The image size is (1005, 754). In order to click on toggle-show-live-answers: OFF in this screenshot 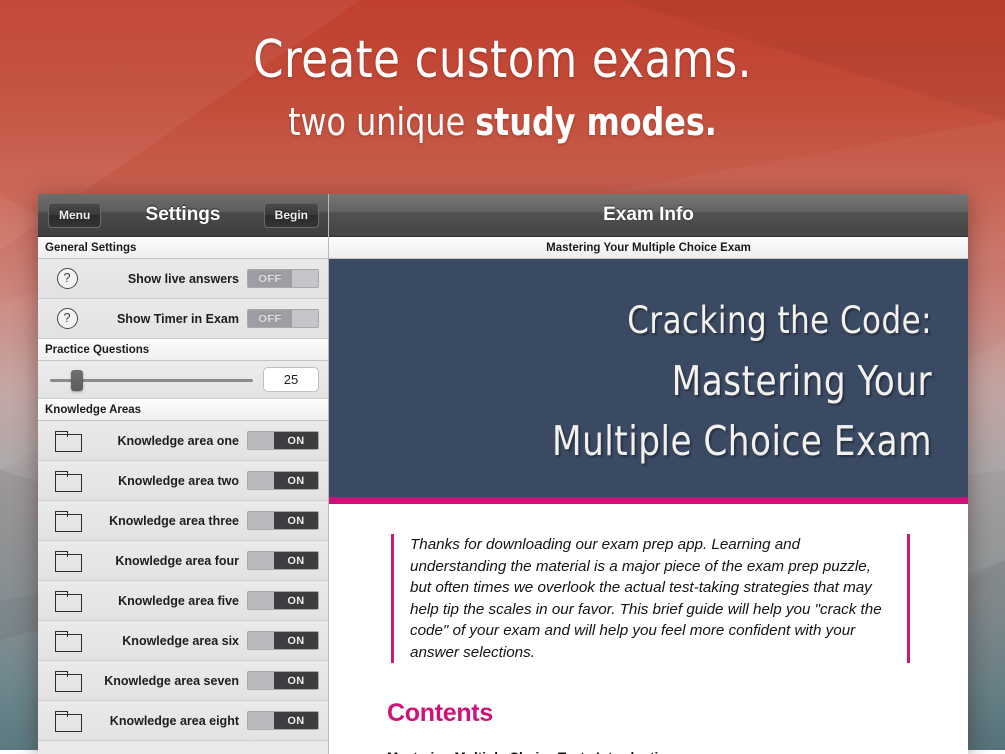, I will do `click(283, 278)`.